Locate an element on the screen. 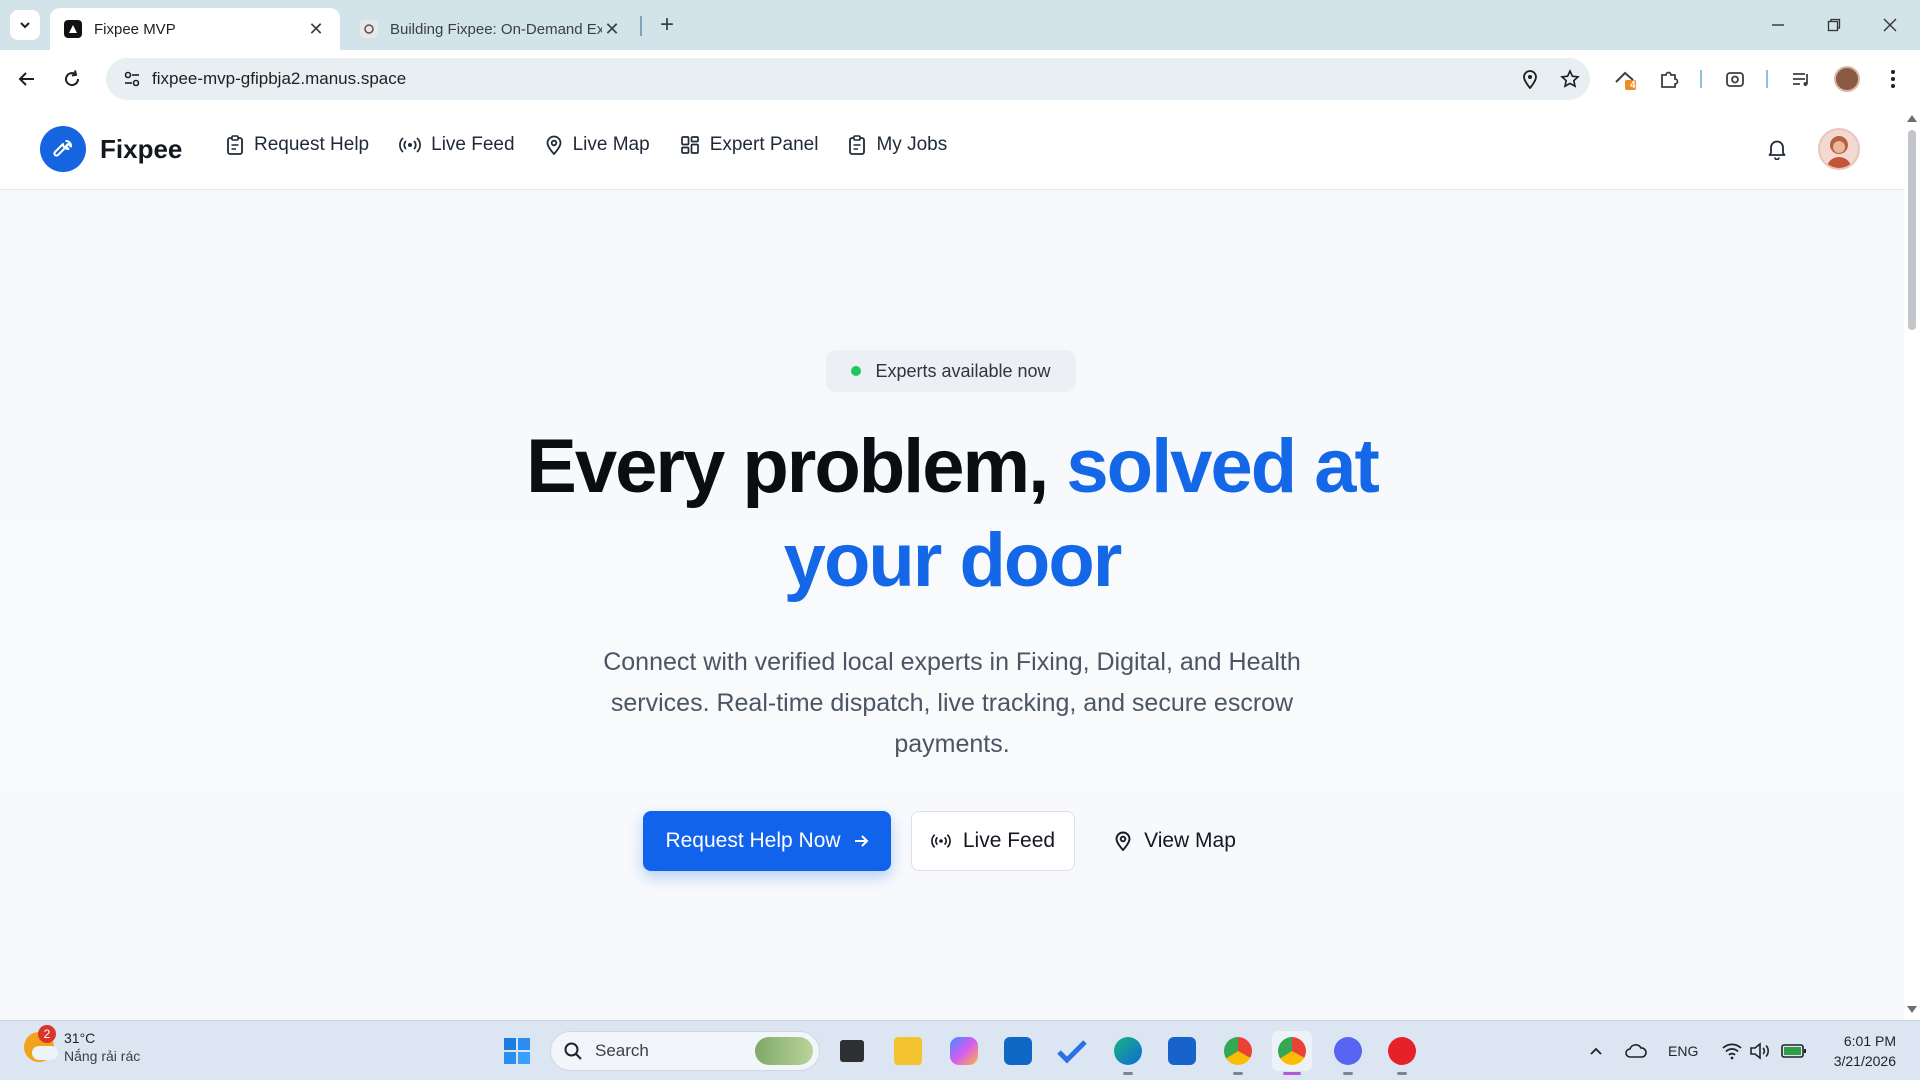 The width and height of the screenshot is (1920, 1080). availability-badge: Experts available now is located at coordinates (951, 371).